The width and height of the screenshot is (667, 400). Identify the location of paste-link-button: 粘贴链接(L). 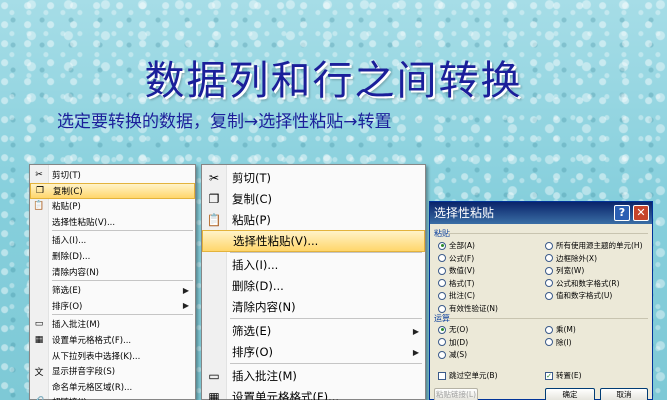
(456, 394).